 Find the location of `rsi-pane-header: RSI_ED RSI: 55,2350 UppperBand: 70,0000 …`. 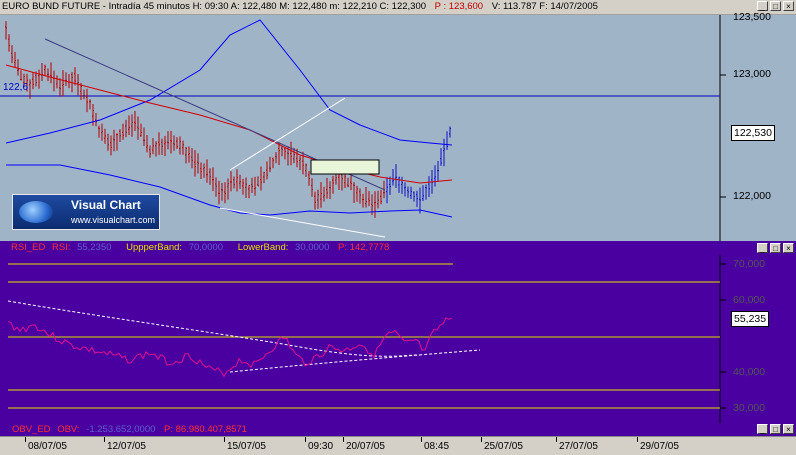

rsi-pane-header: RSI_ED RSI: 55,2350 UppperBand: 70,0000 … is located at coordinates (398, 248).